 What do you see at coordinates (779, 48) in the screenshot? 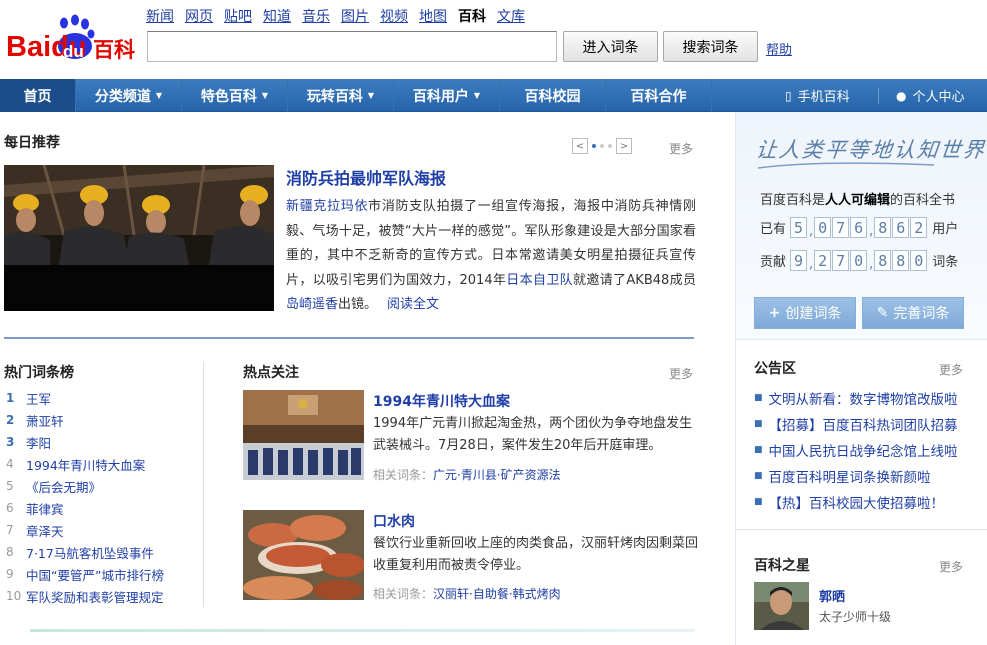
I see `help-link: 帮助` at bounding box center [779, 48].